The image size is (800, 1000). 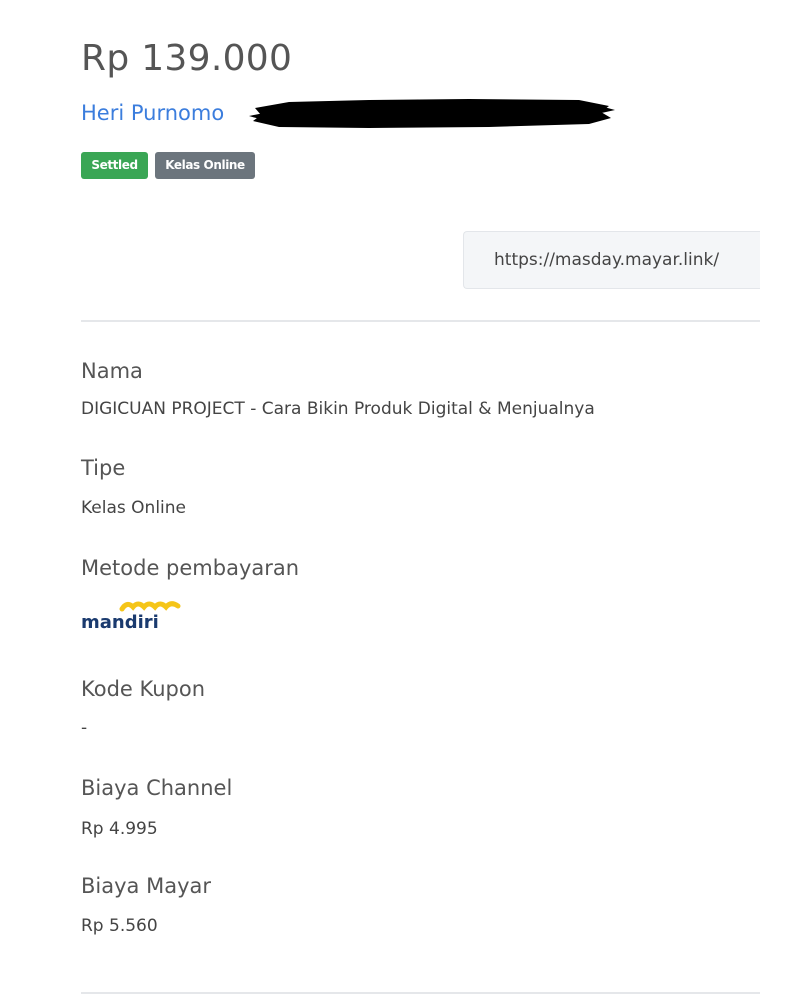 I want to click on channel-fee-value: Rp 4.995, so click(x=119, y=829).